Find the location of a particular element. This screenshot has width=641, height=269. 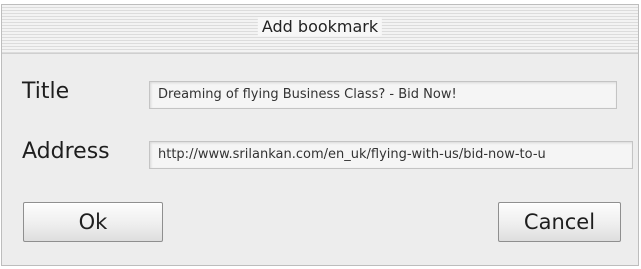

ok-button: Ok is located at coordinates (93, 222).